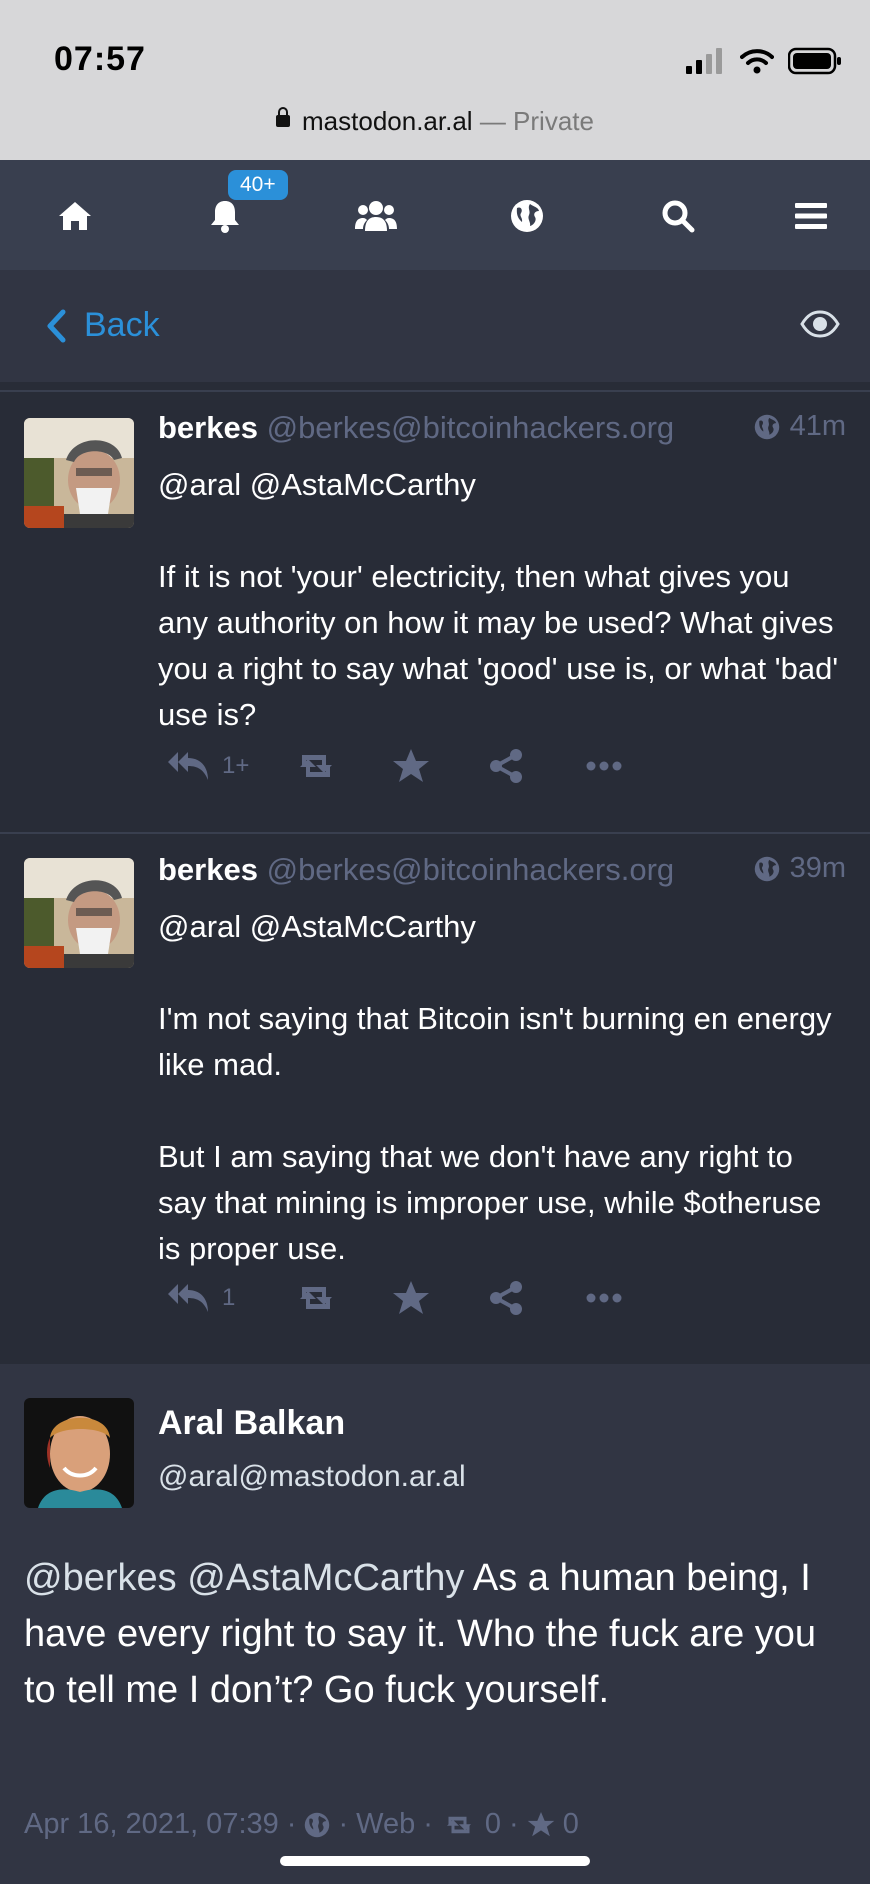 This screenshot has width=870, height=1884. Describe the element at coordinates (301, 1824) in the screenshot. I see `status-meta: Apr 16, 2021, 07:39 · · Web · 0 · 0` at that location.